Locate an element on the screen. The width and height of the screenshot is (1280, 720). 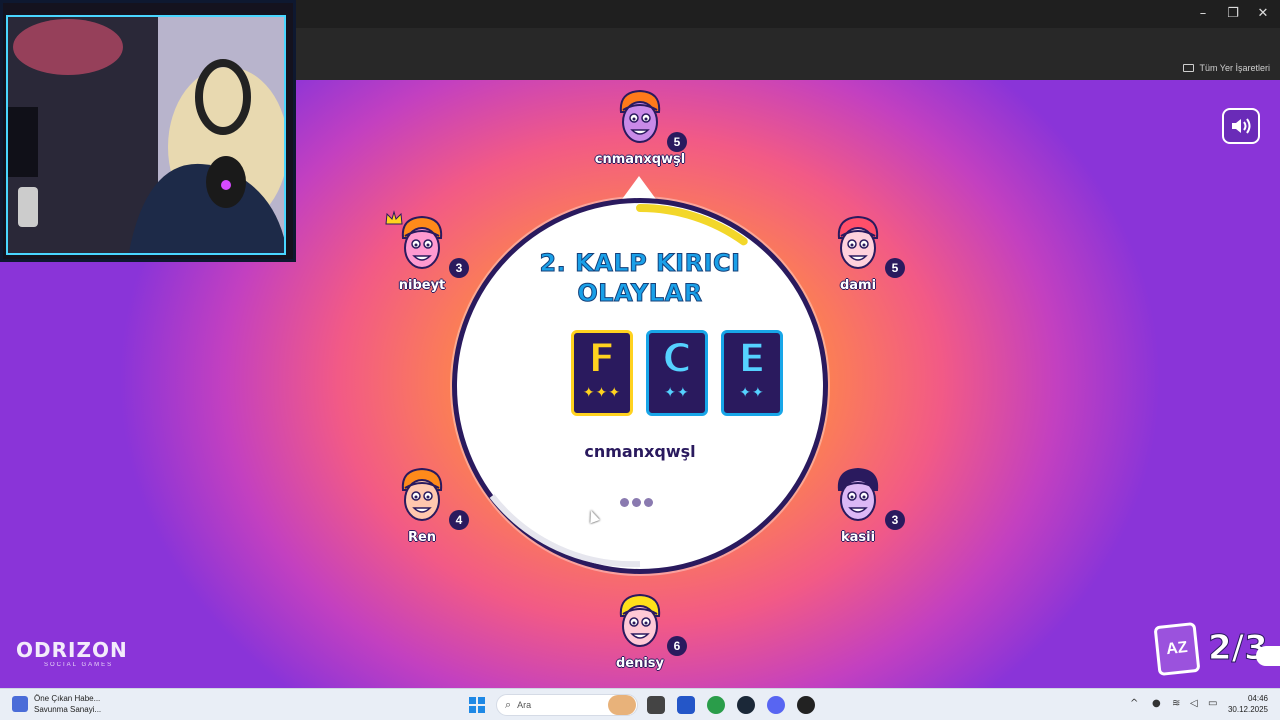
letter-card-e: E ✦✦ is located at coordinates (752, 373).